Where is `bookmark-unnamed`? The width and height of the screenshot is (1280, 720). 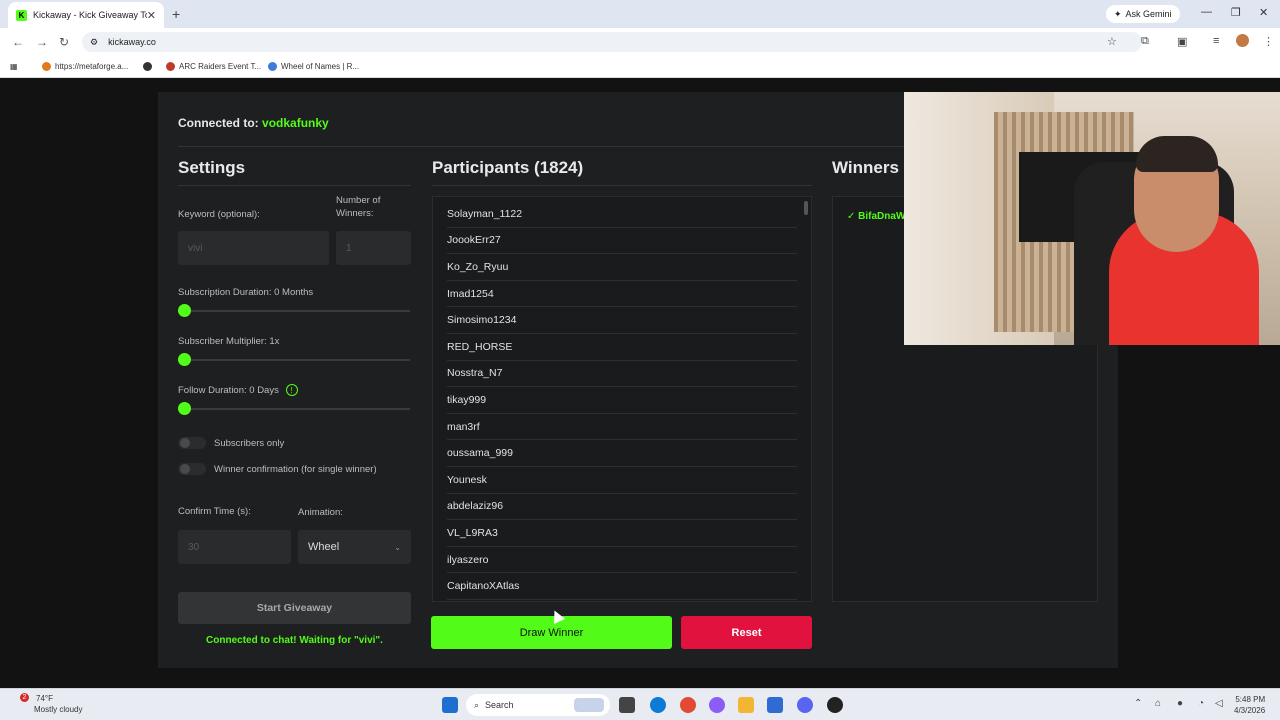
bookmark-unnamed is located at coordinates (147, 66).